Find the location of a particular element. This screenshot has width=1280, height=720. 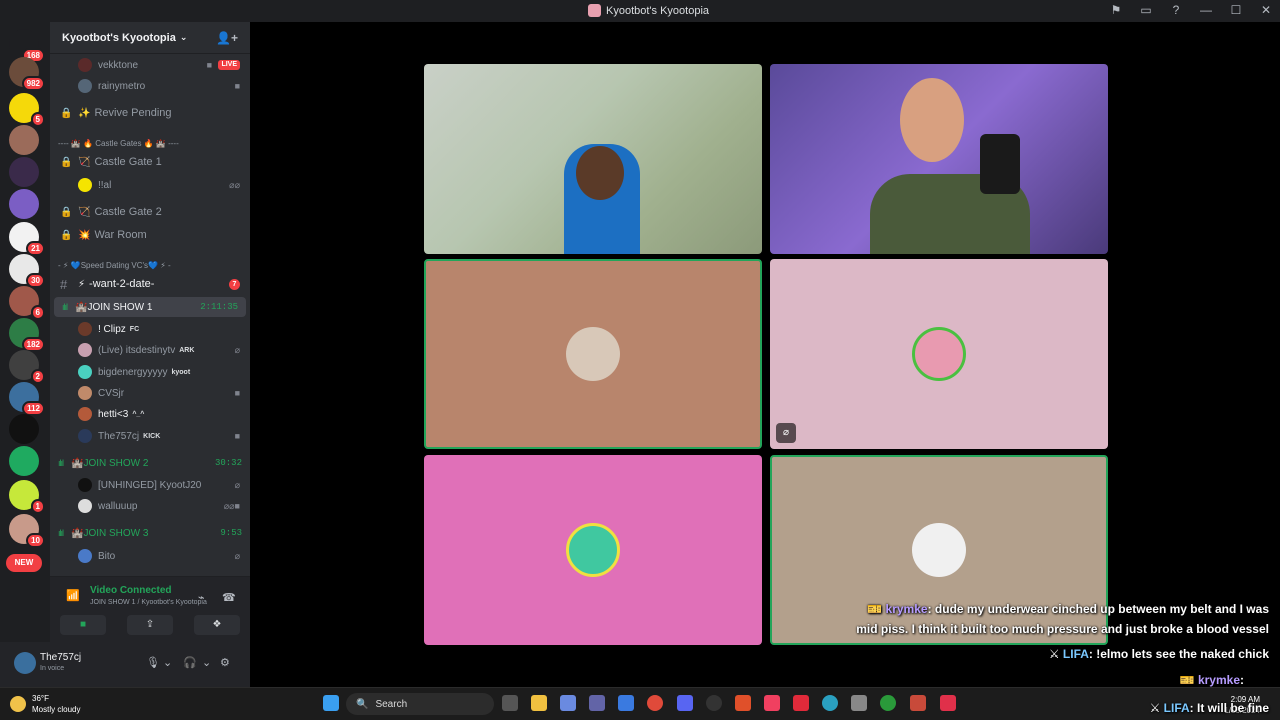

voice-user: walluuup ⌀⌀■ is located at coordinates (150, 506).